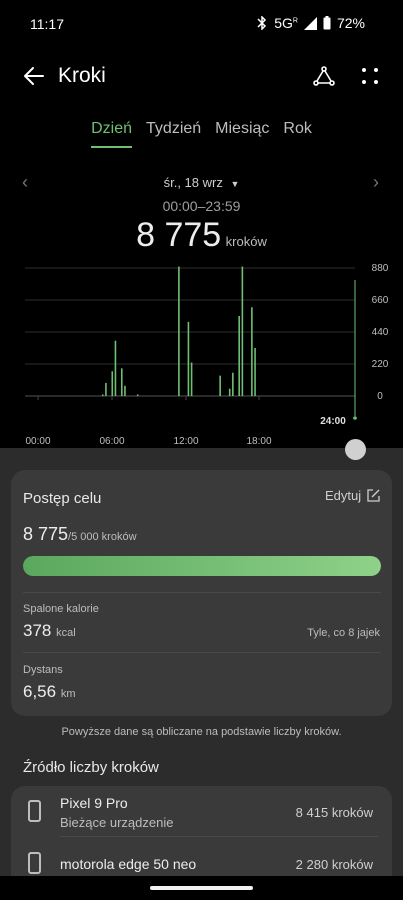 The width and height of the screenshot is (403, 900). Describe the element at coordinates (111, 441) in the screenshot. I see `x-tick-label: 06:00` at that location.